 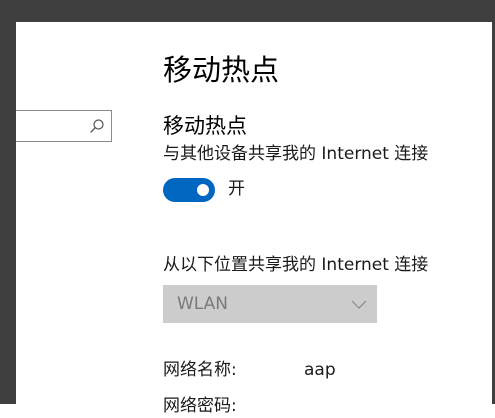 I want to click on toggle-knob, so click(x=203, y=190).